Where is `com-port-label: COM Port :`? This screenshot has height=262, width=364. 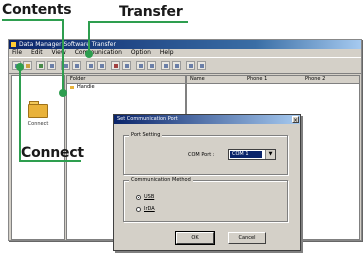
com-port-label: COM Port : is located at coordinates (201, 155).